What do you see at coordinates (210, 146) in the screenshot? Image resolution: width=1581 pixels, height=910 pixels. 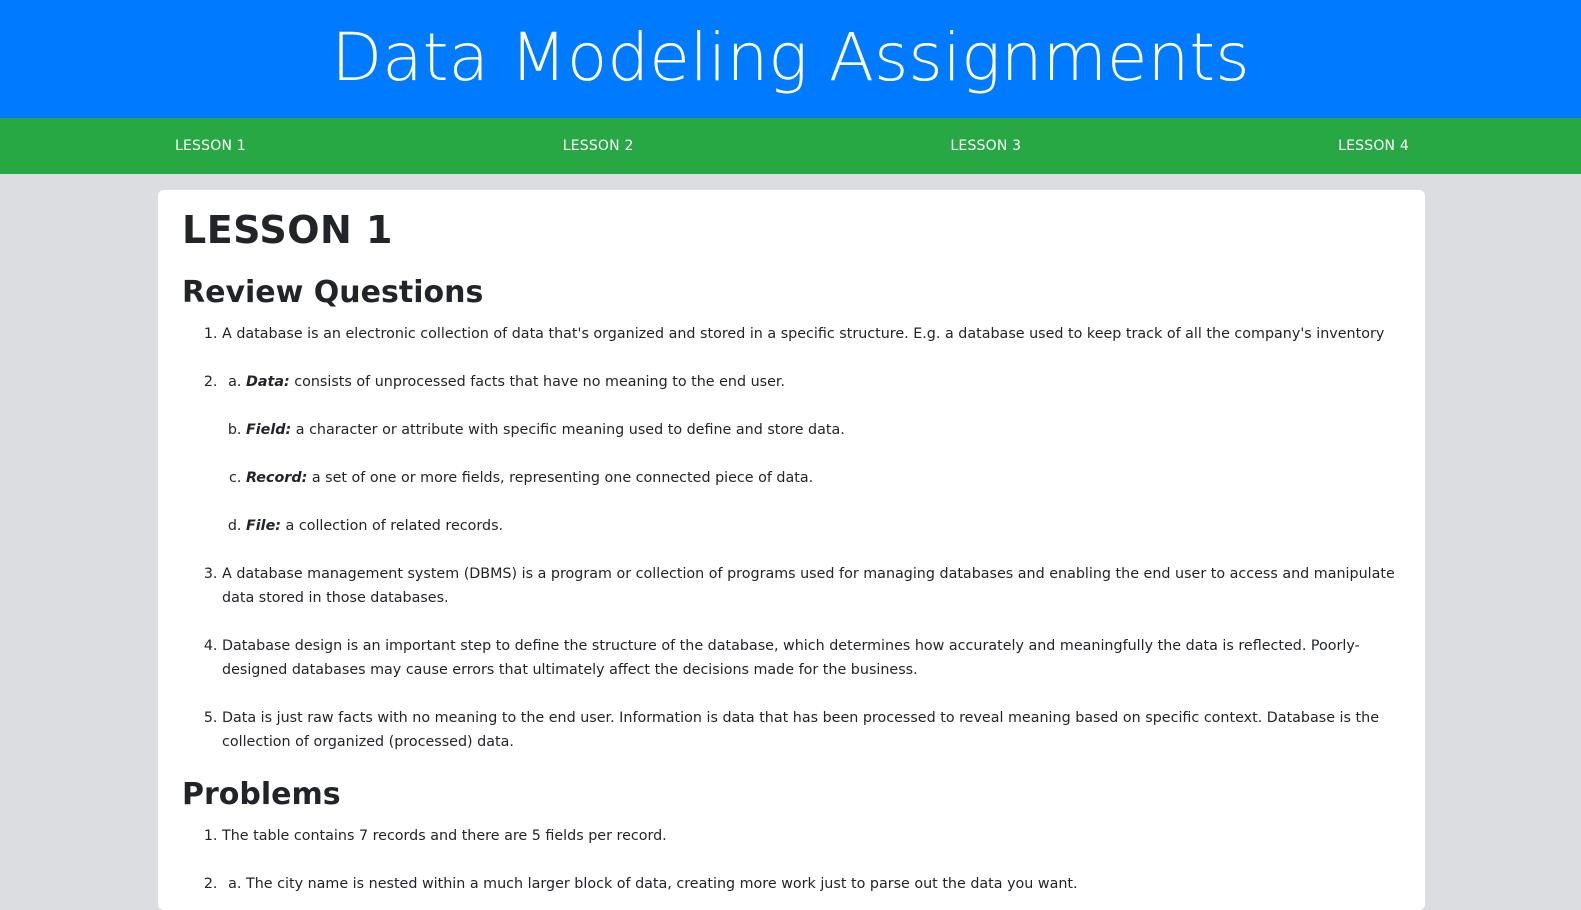 I see `nav-lesson-1: LESSON 1` at bounding box center [210, 146].